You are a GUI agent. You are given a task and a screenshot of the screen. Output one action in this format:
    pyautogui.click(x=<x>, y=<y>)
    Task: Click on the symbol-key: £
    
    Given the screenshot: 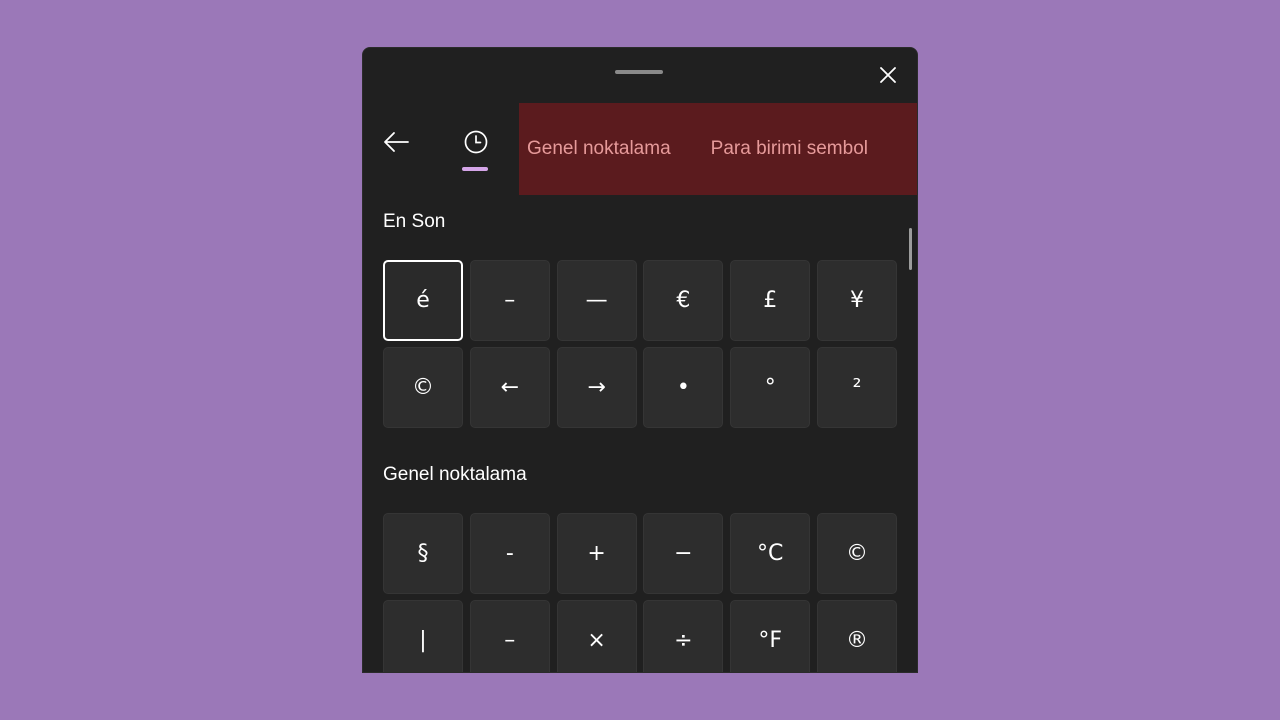 What is the action you would take?
    pyautogui.click(x=770, y=300)
    